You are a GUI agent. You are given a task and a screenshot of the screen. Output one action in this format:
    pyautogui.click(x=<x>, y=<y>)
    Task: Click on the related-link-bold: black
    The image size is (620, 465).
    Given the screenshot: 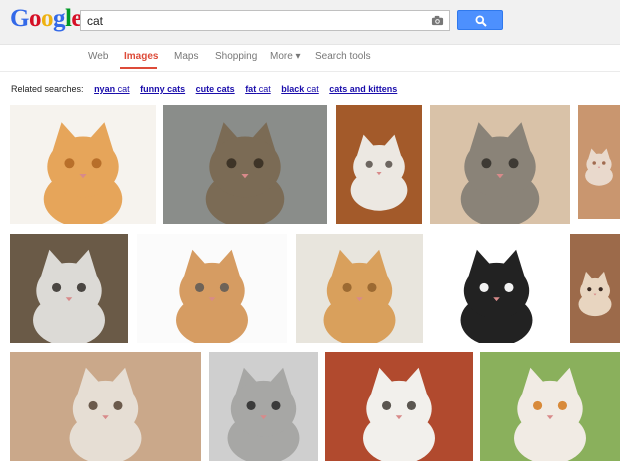 What is the action you would take?
    pyautogui.click(x=293, y=89)
    